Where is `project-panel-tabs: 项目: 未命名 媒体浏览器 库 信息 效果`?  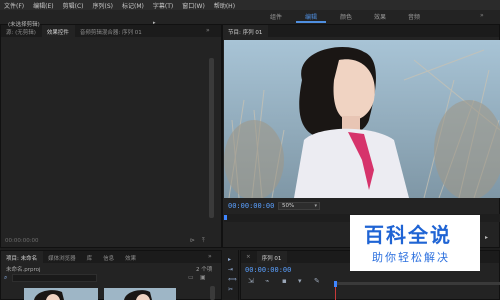 project-panel-tabs: 项目: 未命名 媒体浏览器 库 信息 效果 is located at coordinates (111, 257).